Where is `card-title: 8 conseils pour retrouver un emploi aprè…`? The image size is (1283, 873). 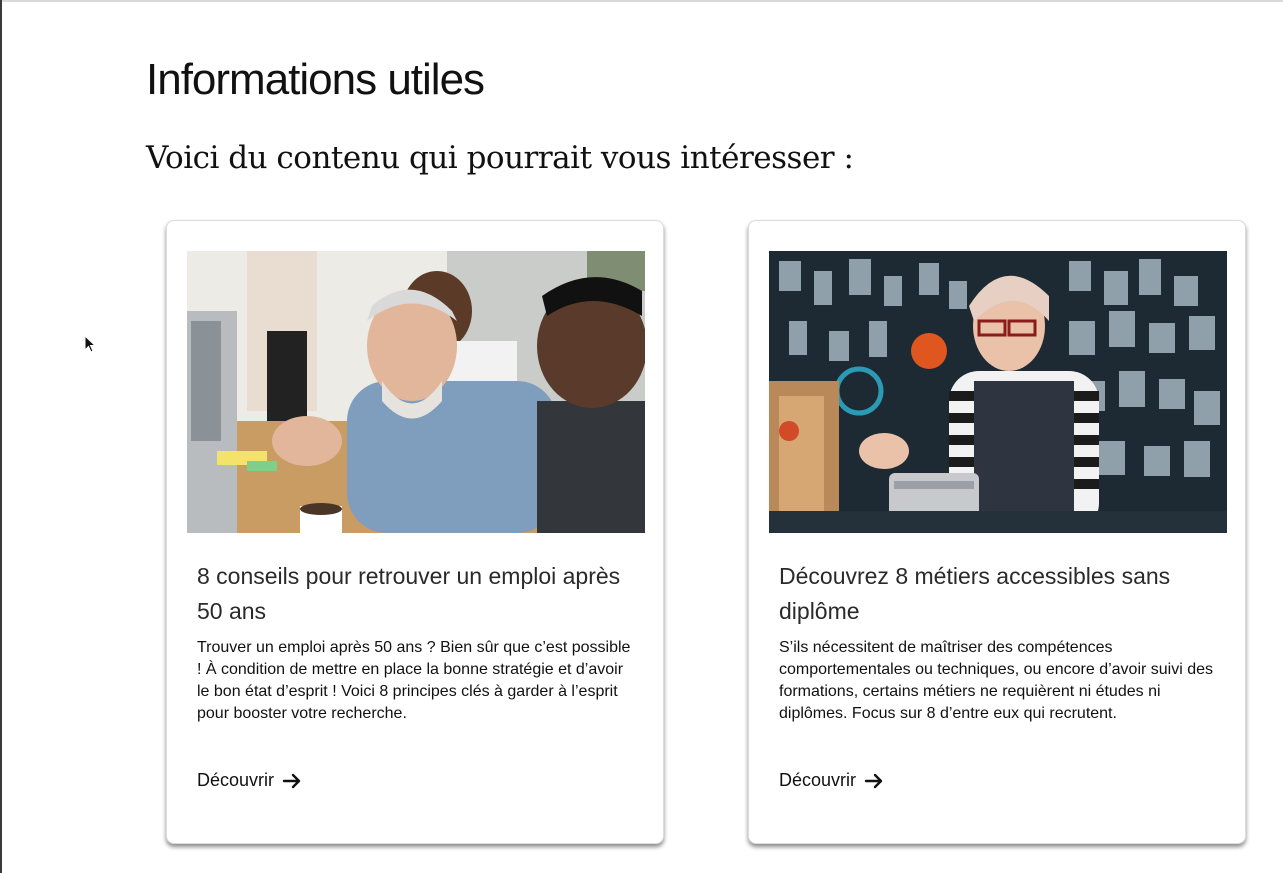 card-title: 8 conseils pour retrouver un emploi aprè… is located at coordinates (417, 594).